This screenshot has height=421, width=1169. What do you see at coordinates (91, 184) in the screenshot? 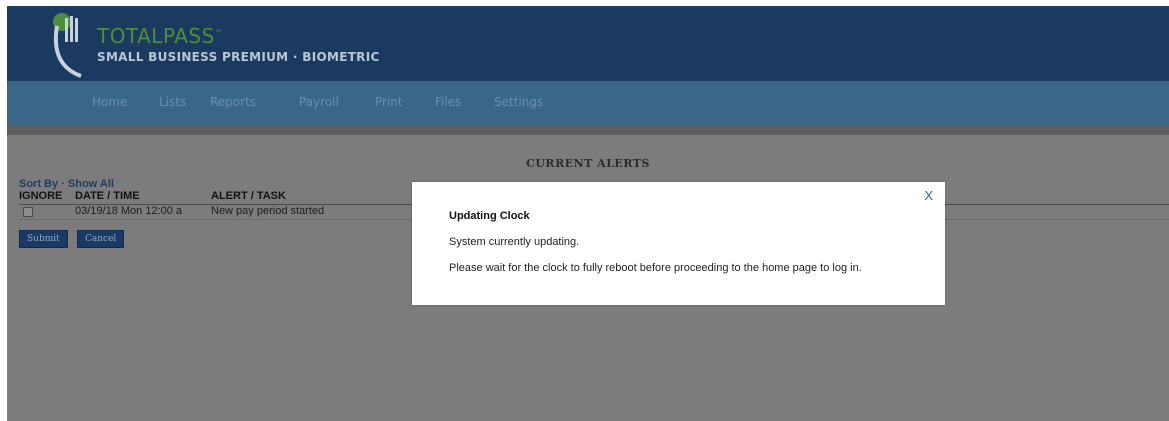
I see `show-all-link: Show All` at bounding box center [91, 184].